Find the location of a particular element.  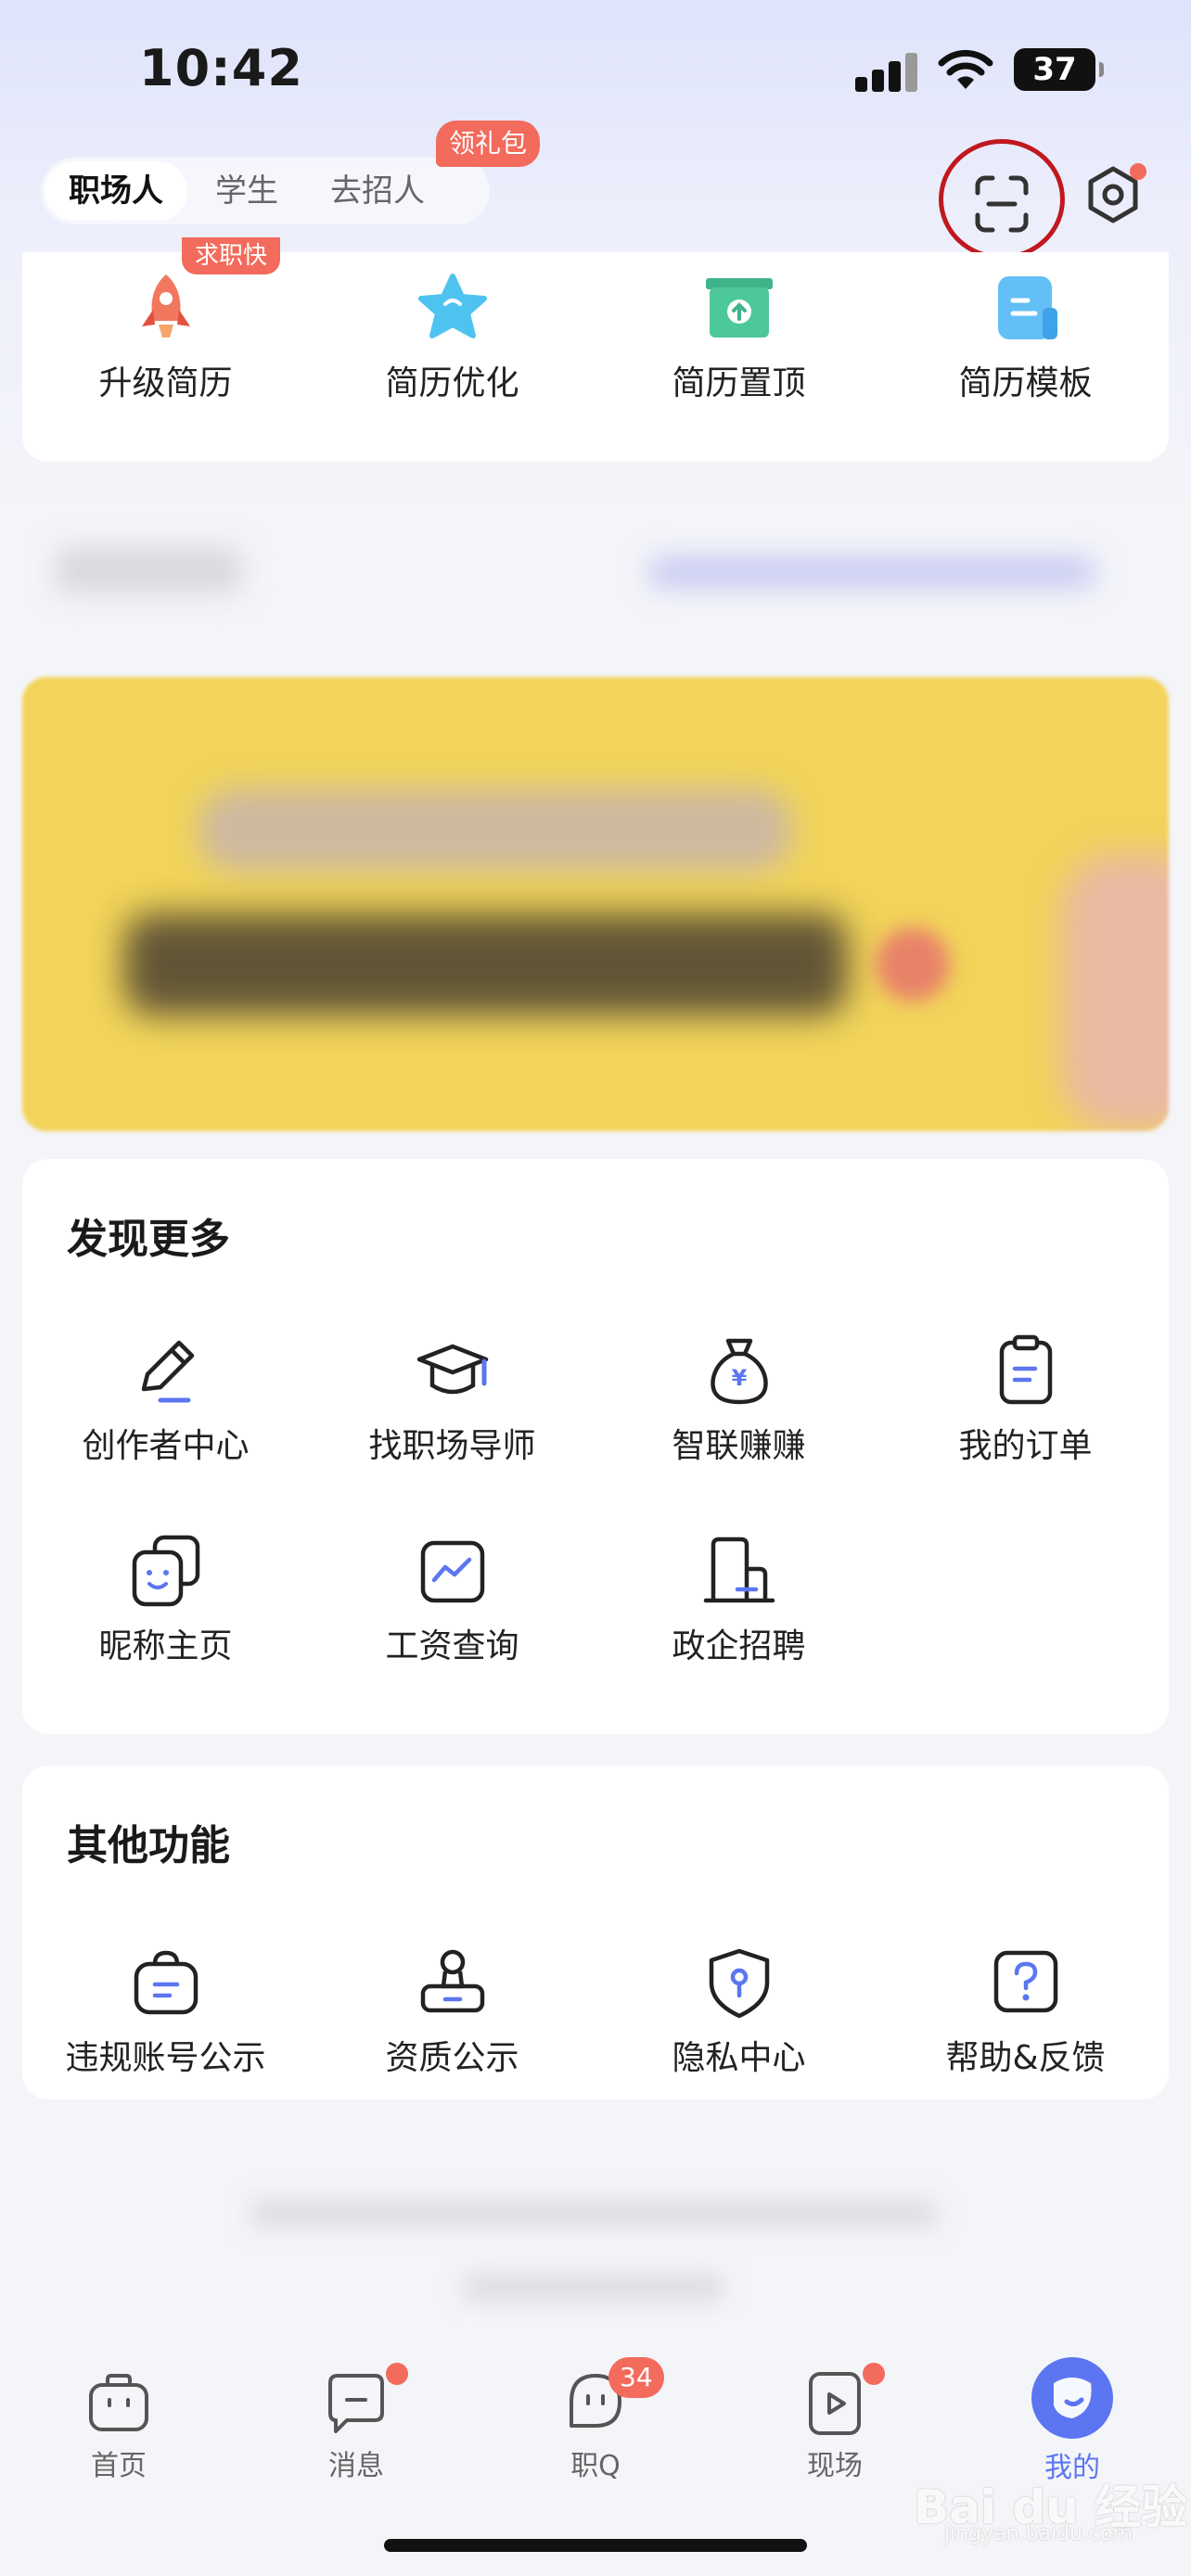

orders-item: 我的订单 is located at coordinates (1025, 1399).